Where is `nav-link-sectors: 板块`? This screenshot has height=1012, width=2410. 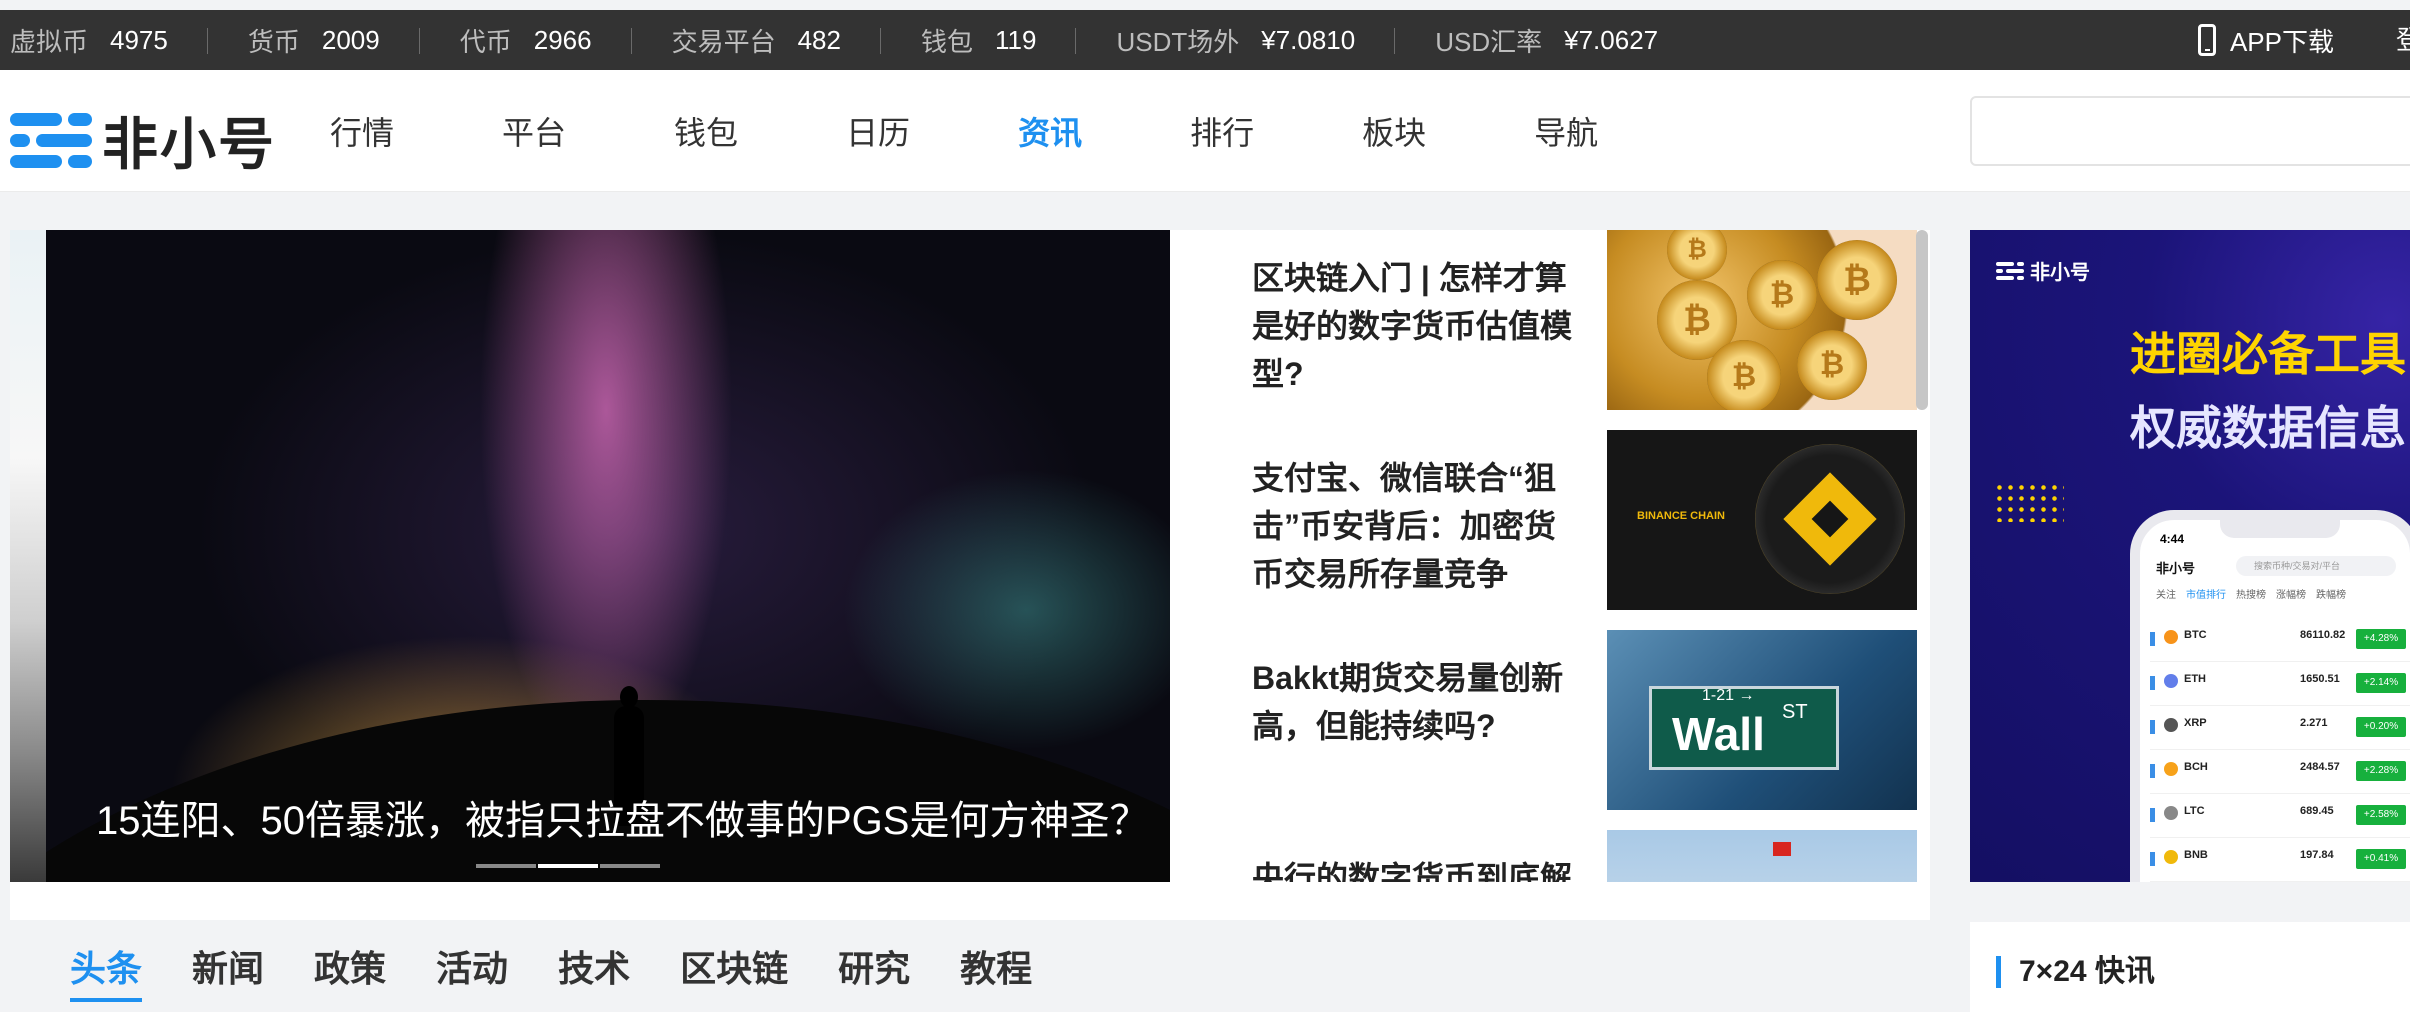 nav-link-sectors: 板块 is located at coordinates (1394, 131).